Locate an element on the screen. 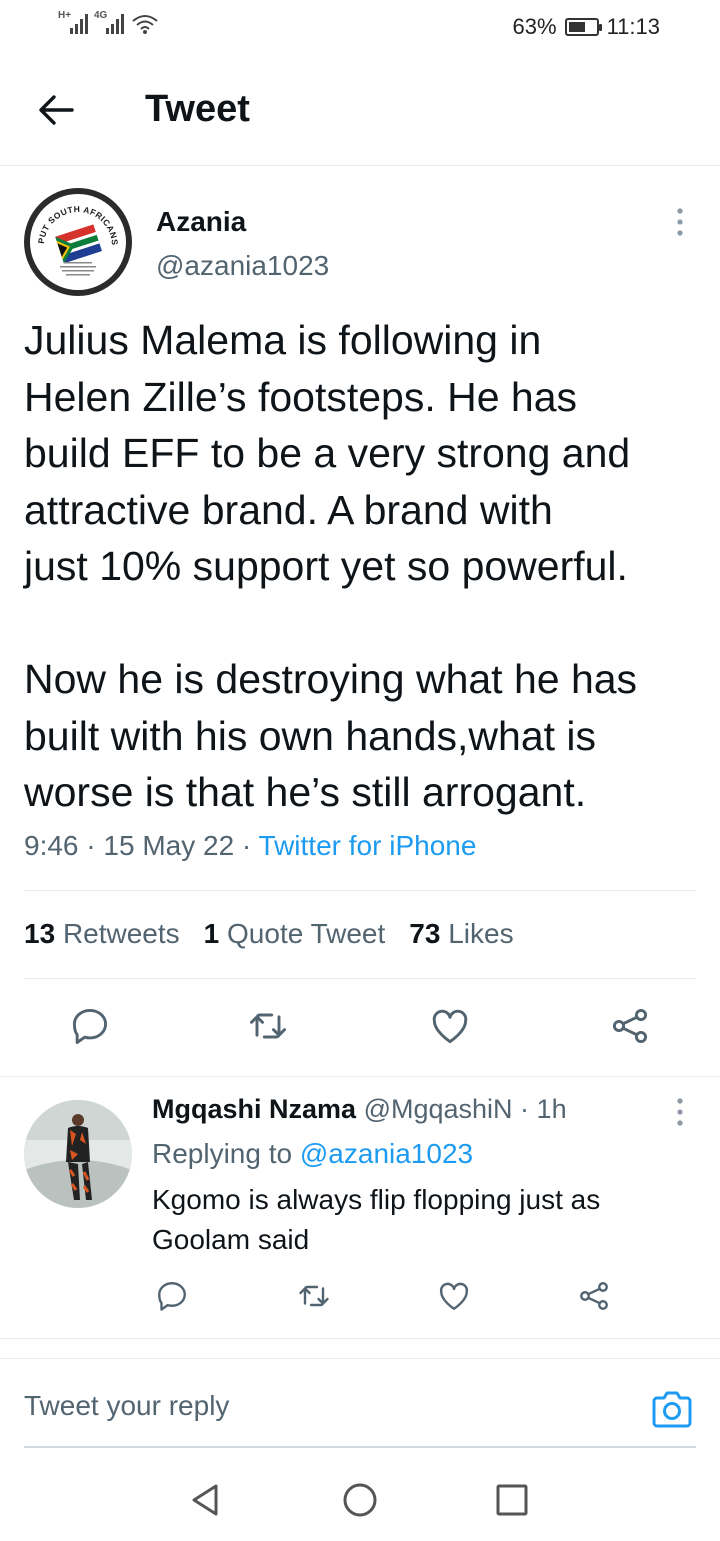 The image size is (720, 1541). compose-underline is located at coordinates (360, 1447).